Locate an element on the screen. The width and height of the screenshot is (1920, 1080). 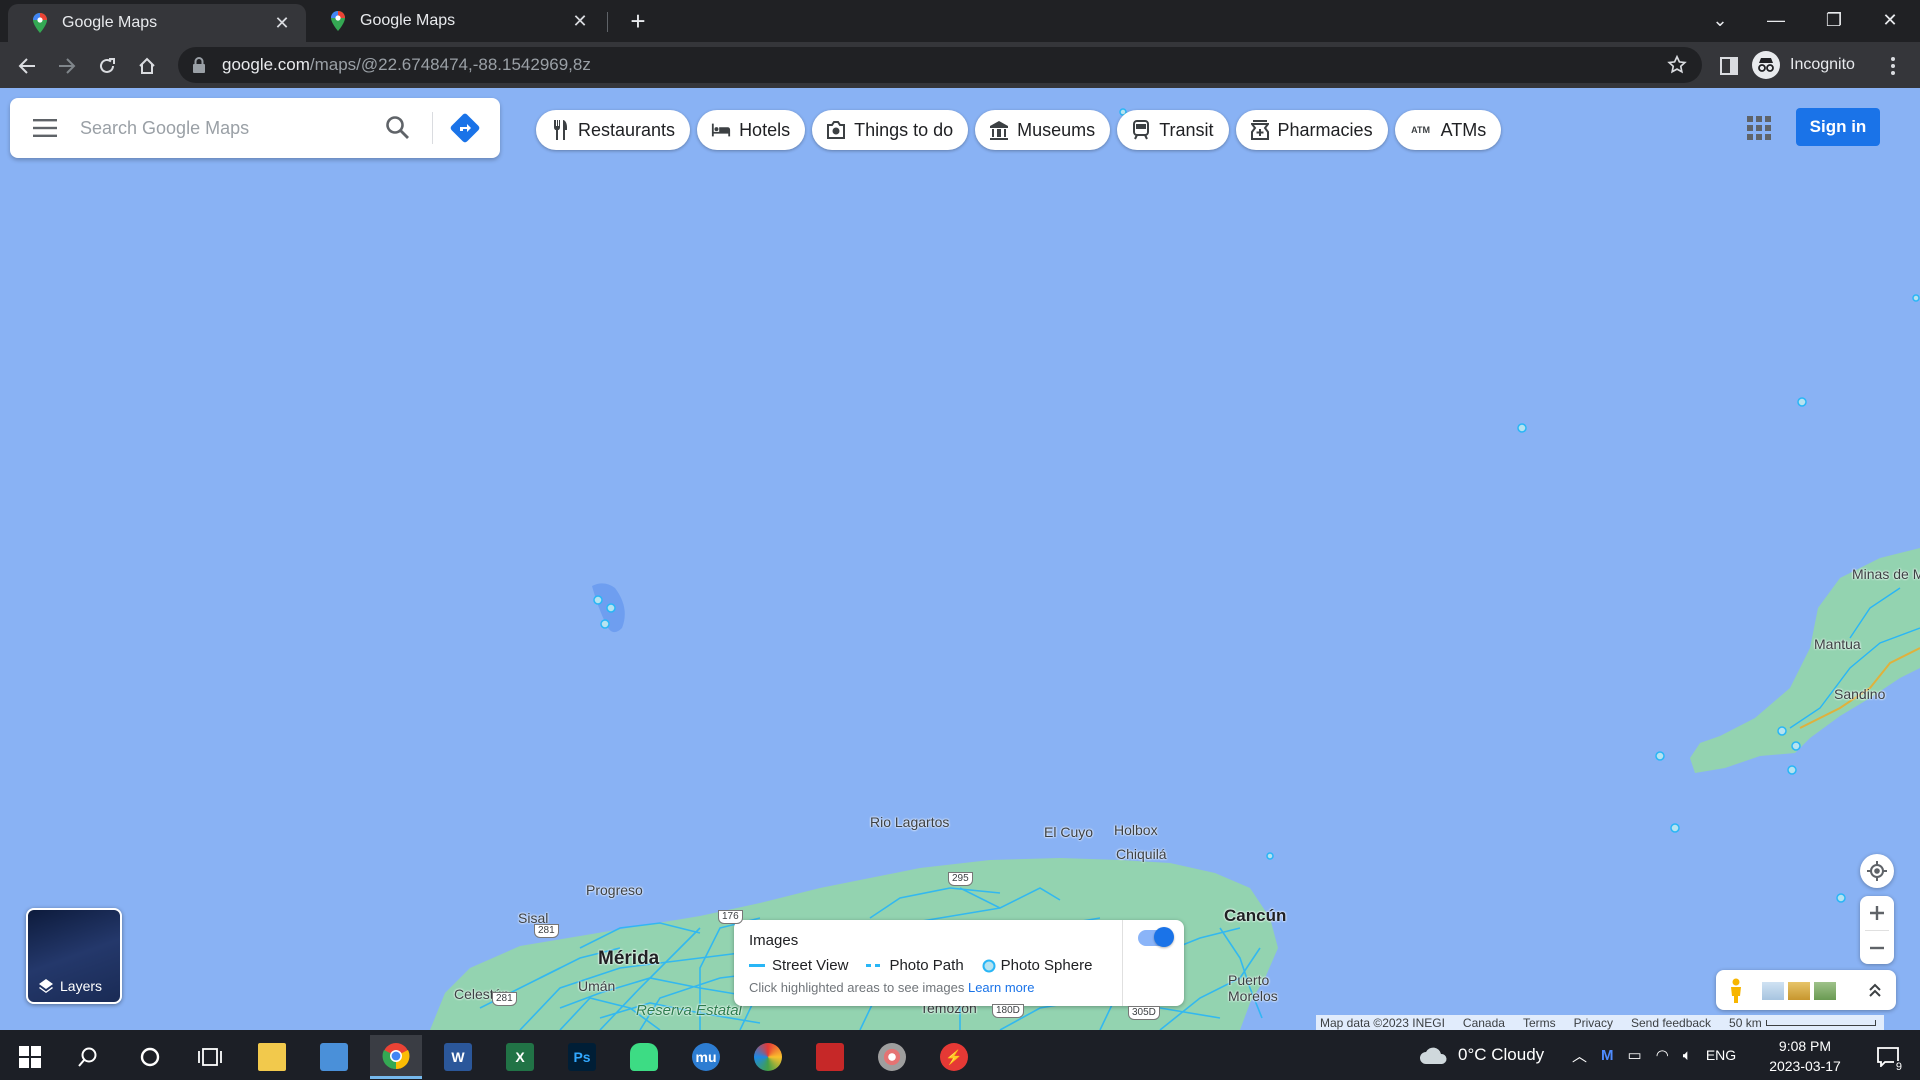
language-indicator: ENG is located at coordinates (1721, 1055).